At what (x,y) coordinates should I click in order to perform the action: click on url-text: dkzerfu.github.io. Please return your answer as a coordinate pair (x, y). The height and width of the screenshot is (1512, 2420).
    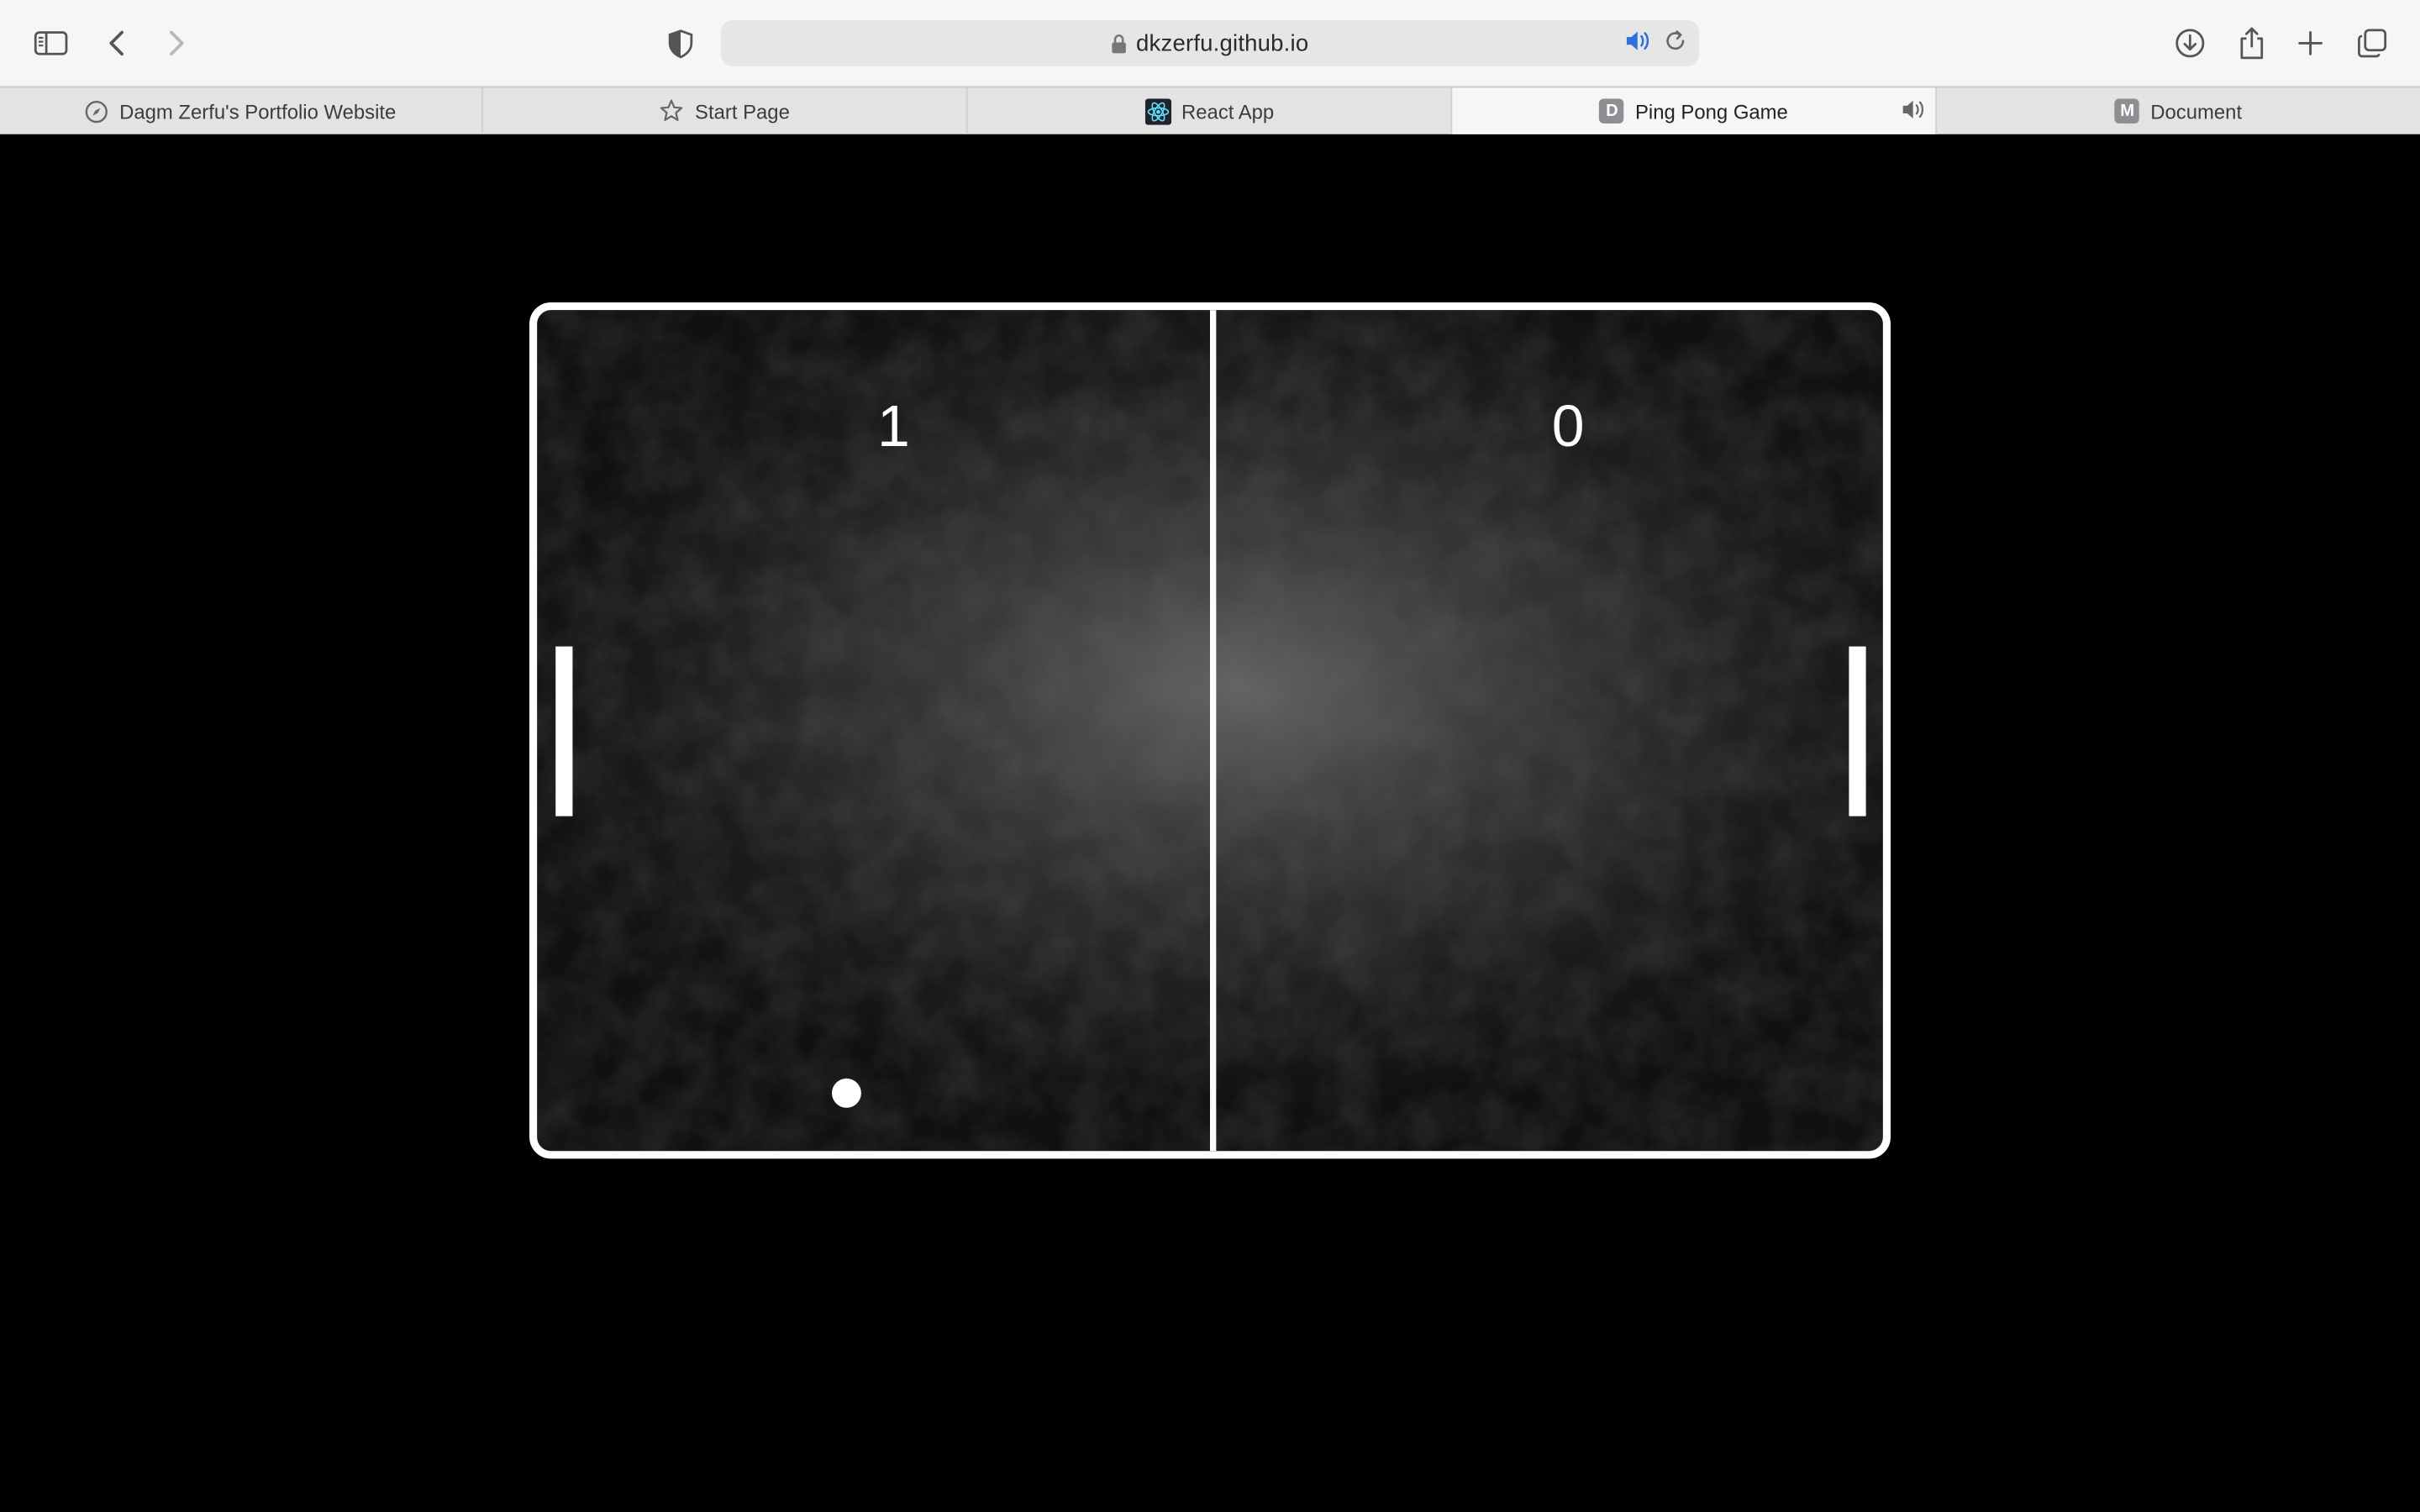
    Looking at the image, I should click on (1223, 43).